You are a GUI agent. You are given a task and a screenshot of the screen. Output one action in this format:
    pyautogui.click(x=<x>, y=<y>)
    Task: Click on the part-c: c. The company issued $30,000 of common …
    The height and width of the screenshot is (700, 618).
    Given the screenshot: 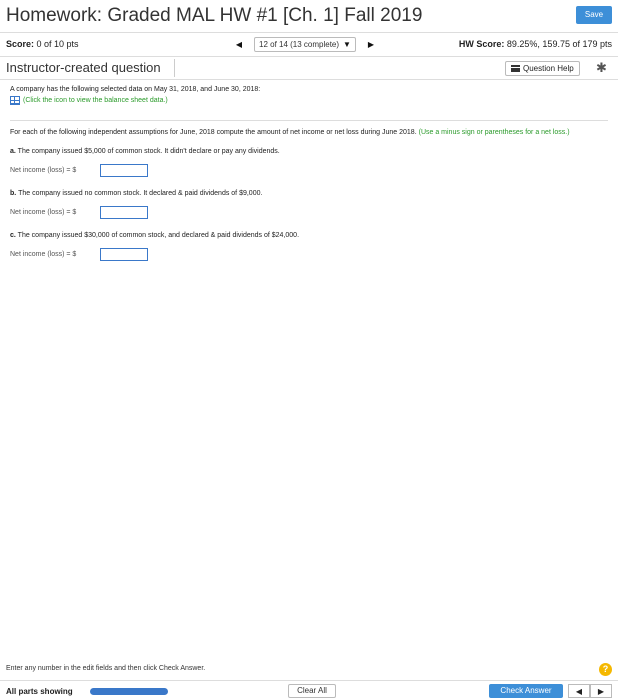 What is the action you would take?
    pyautogui.click(x=309, y=235)
    